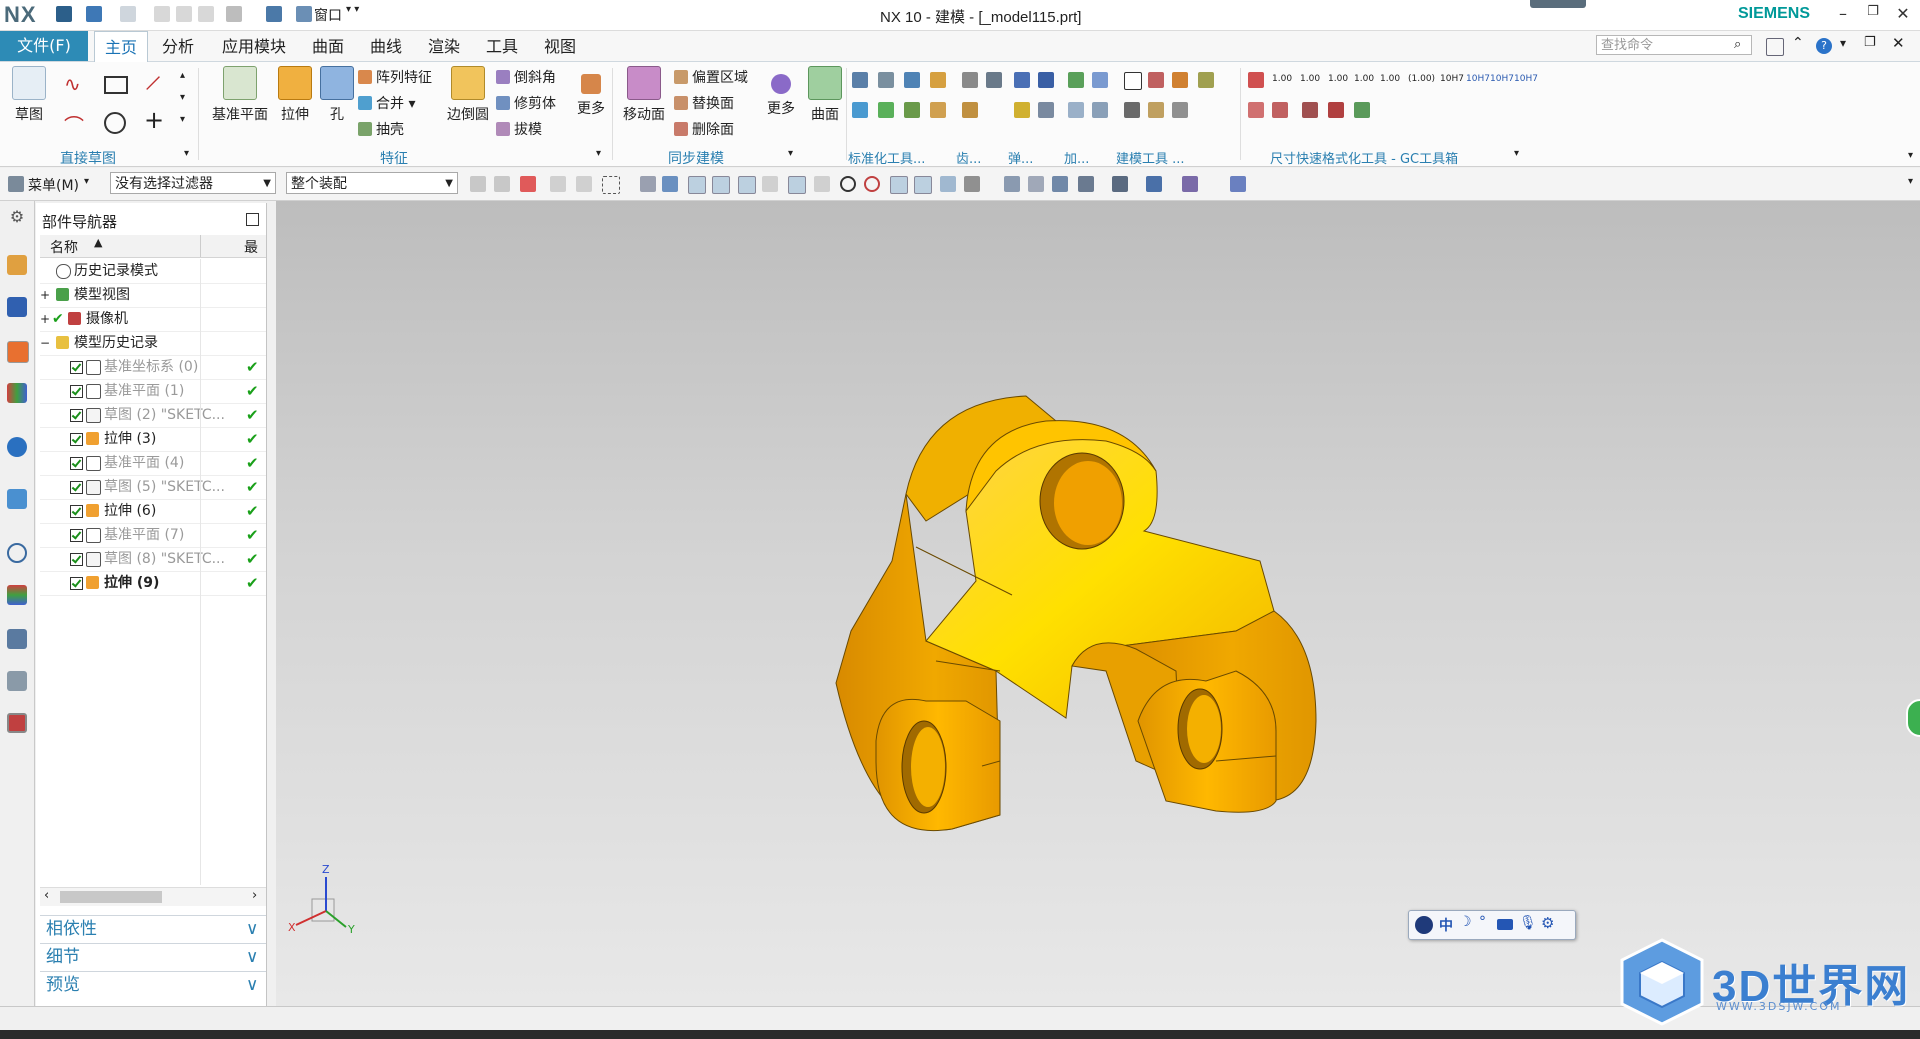 This screenshot has width=1920, height=1039. I want to click on tab-surface: 曲面, so click(328, 46).